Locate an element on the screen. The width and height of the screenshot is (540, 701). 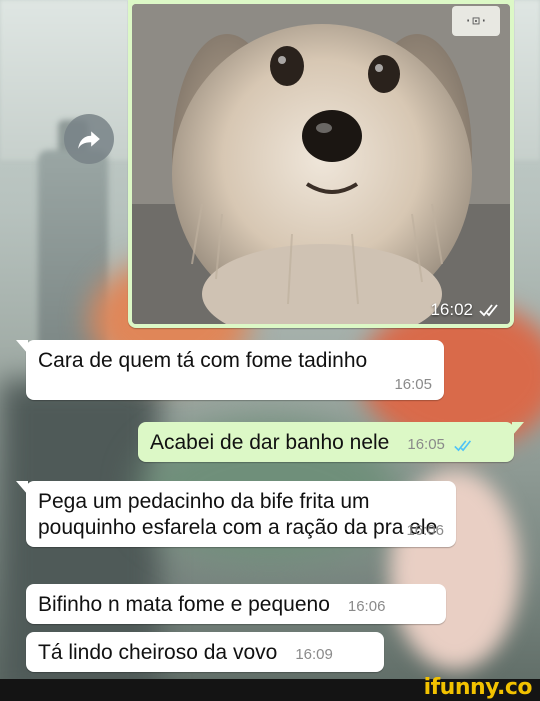
outgoing-message: Acabei de dar banho nele 16:05 is located at coordinates (331, 442).